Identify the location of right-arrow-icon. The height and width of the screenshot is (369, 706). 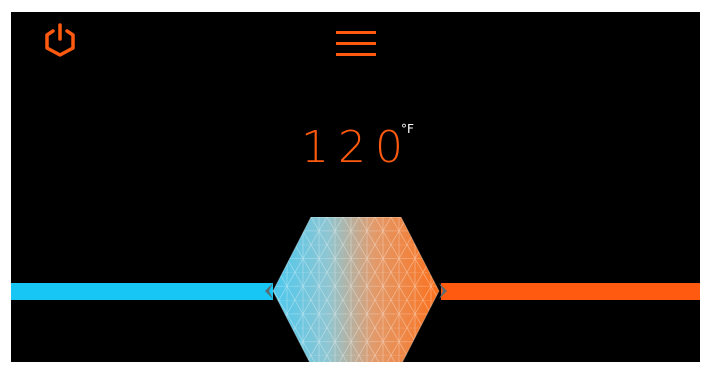
(443, 291).